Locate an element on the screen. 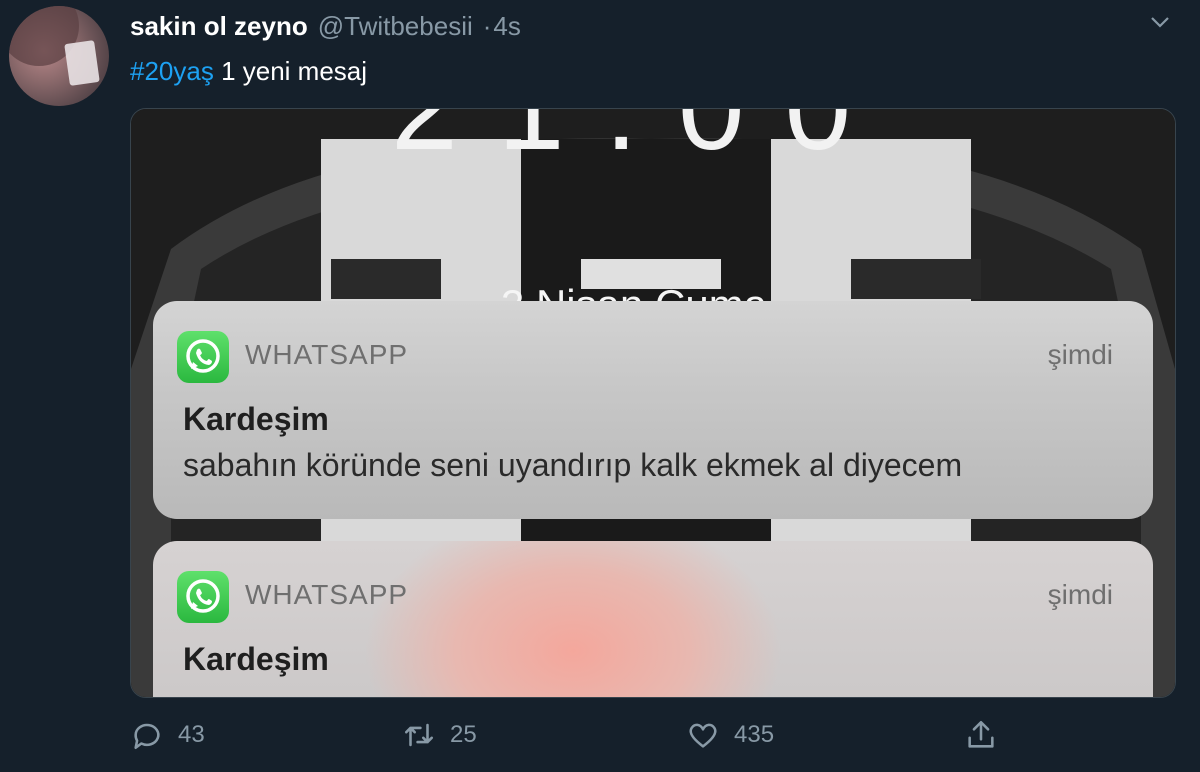 The width and height of the screenshot is (1200, 772). display-name: sakin ol zeyno is located at coordinates (219, 26).